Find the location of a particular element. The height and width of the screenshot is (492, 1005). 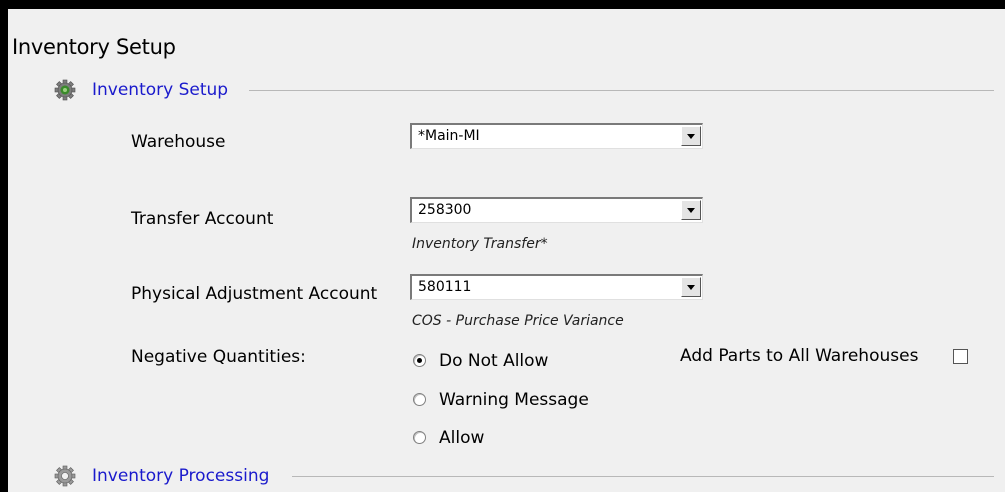

warehouse-value: *Main-MI is located at coordinates (449, 136).